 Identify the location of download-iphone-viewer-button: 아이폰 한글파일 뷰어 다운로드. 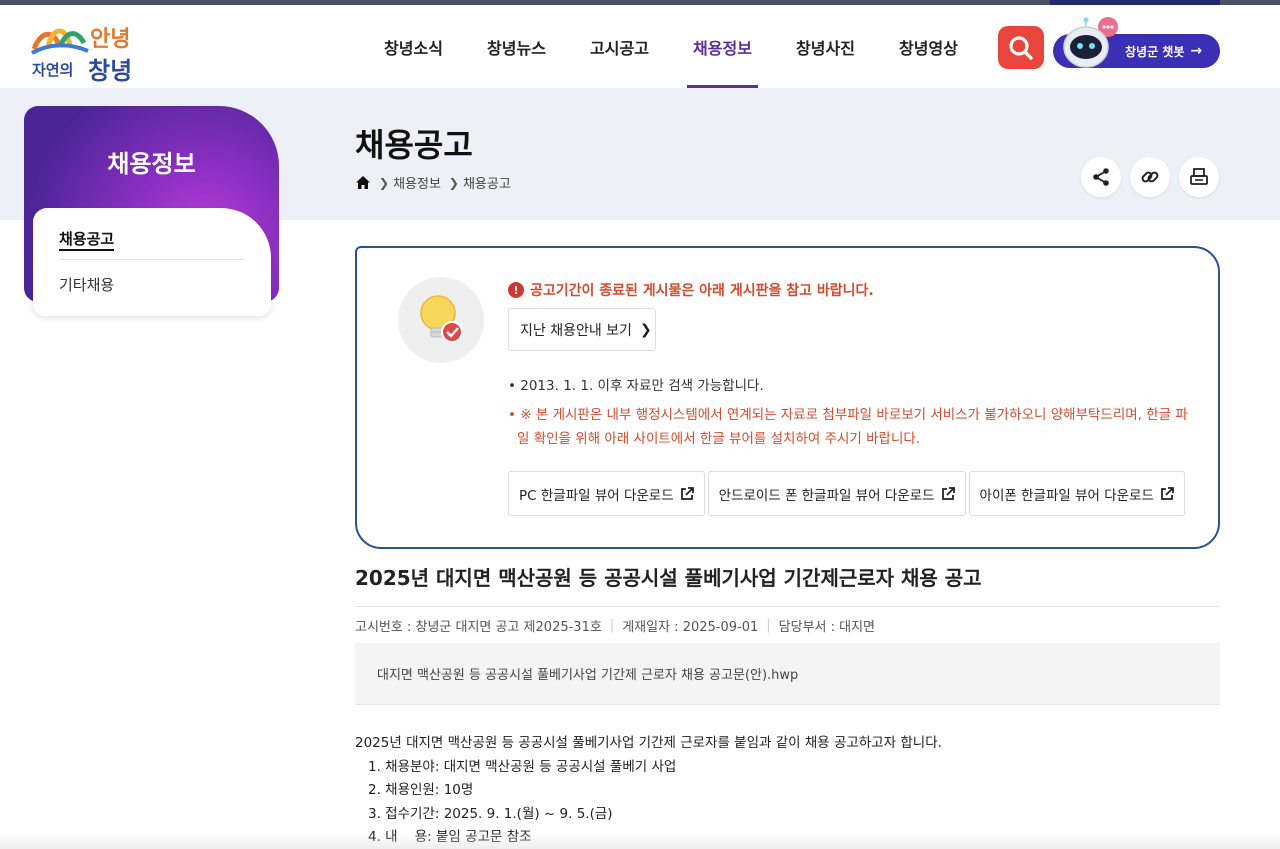
(1076, 493).